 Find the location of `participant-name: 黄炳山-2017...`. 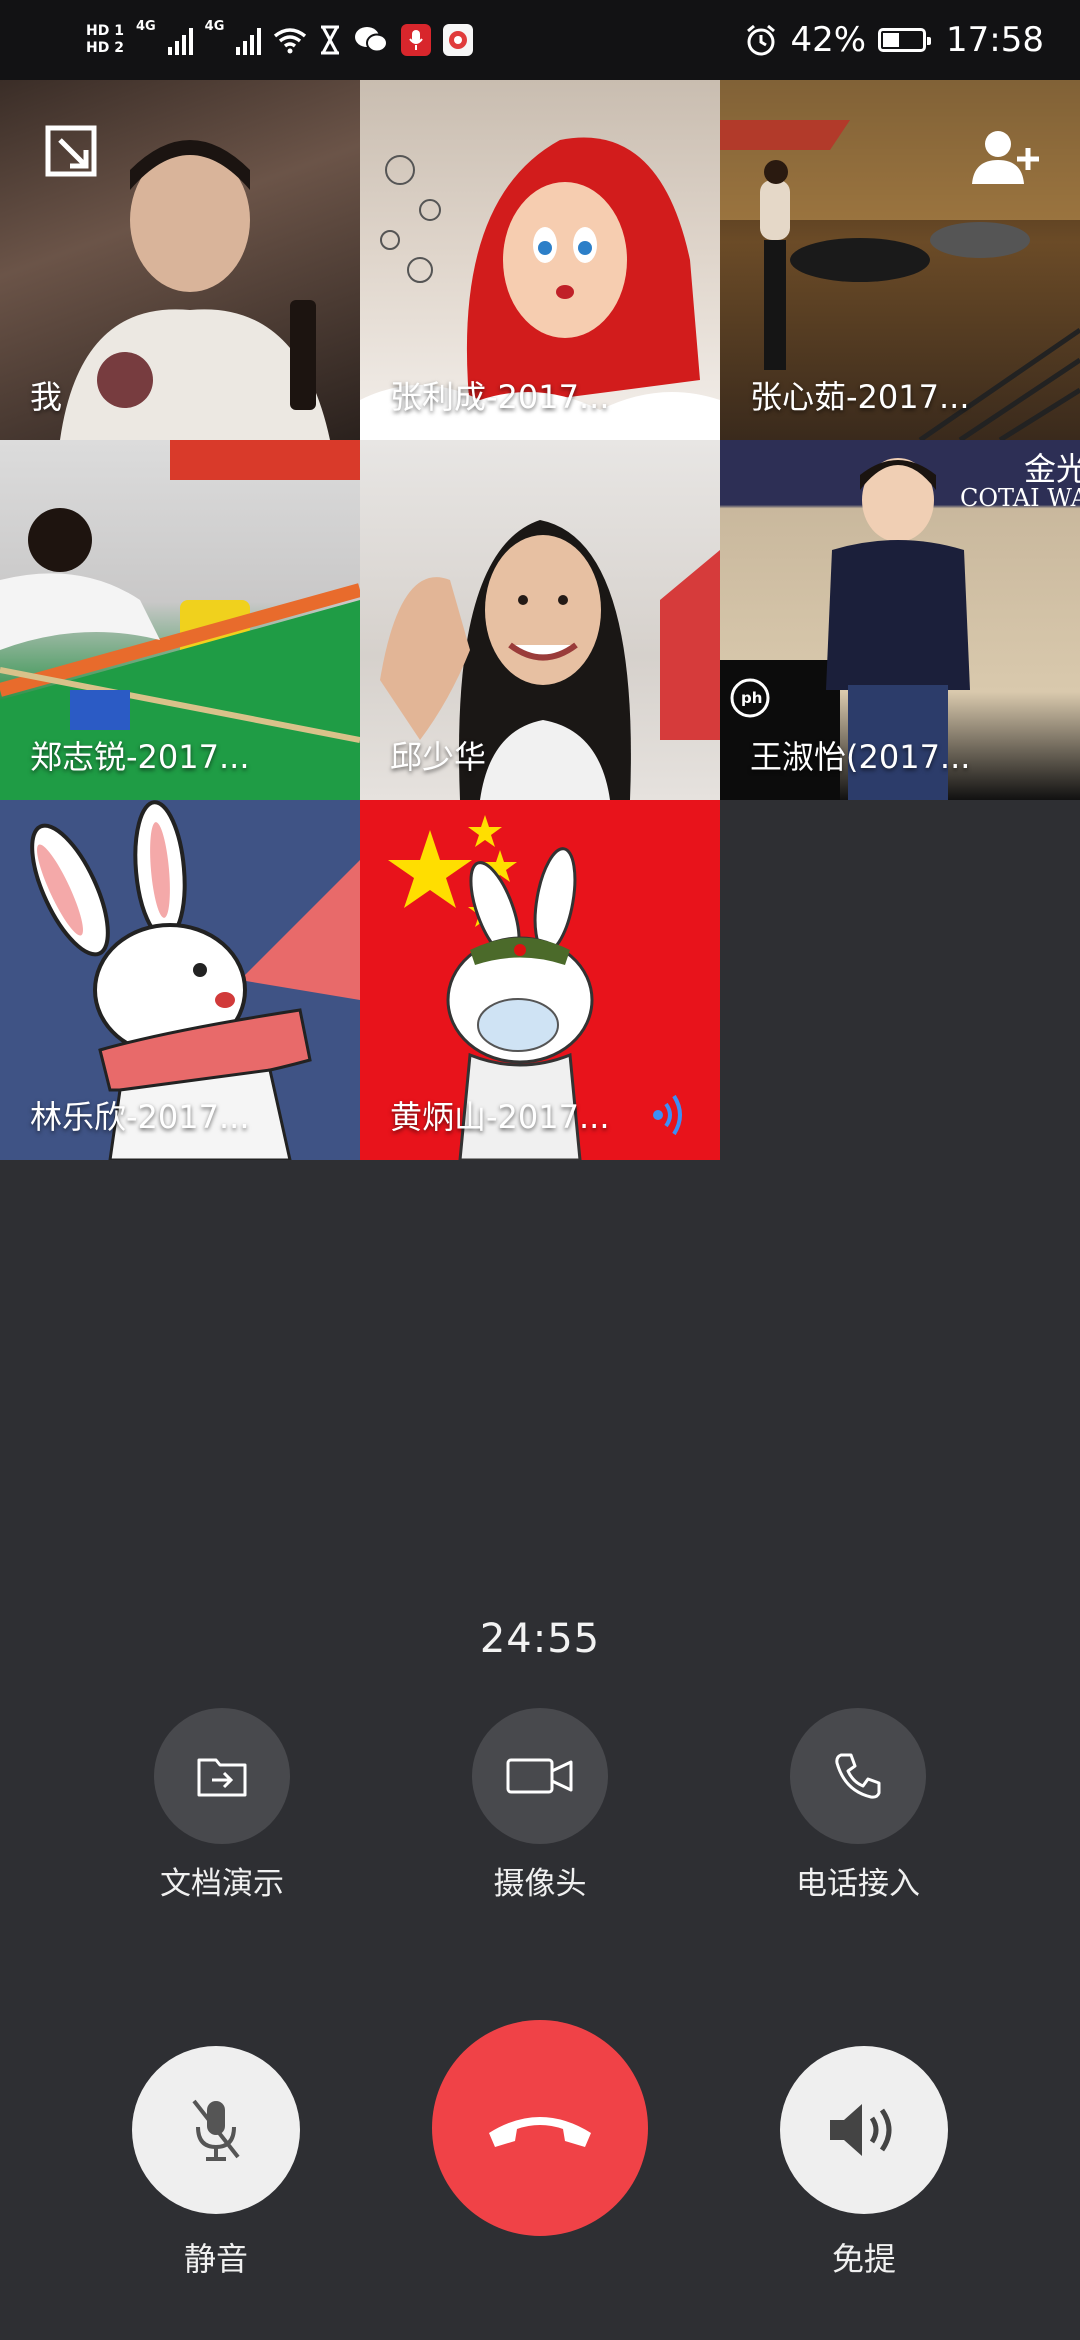

participant-name: 黄炳山-2017... is located at coordinates (500, 1117).